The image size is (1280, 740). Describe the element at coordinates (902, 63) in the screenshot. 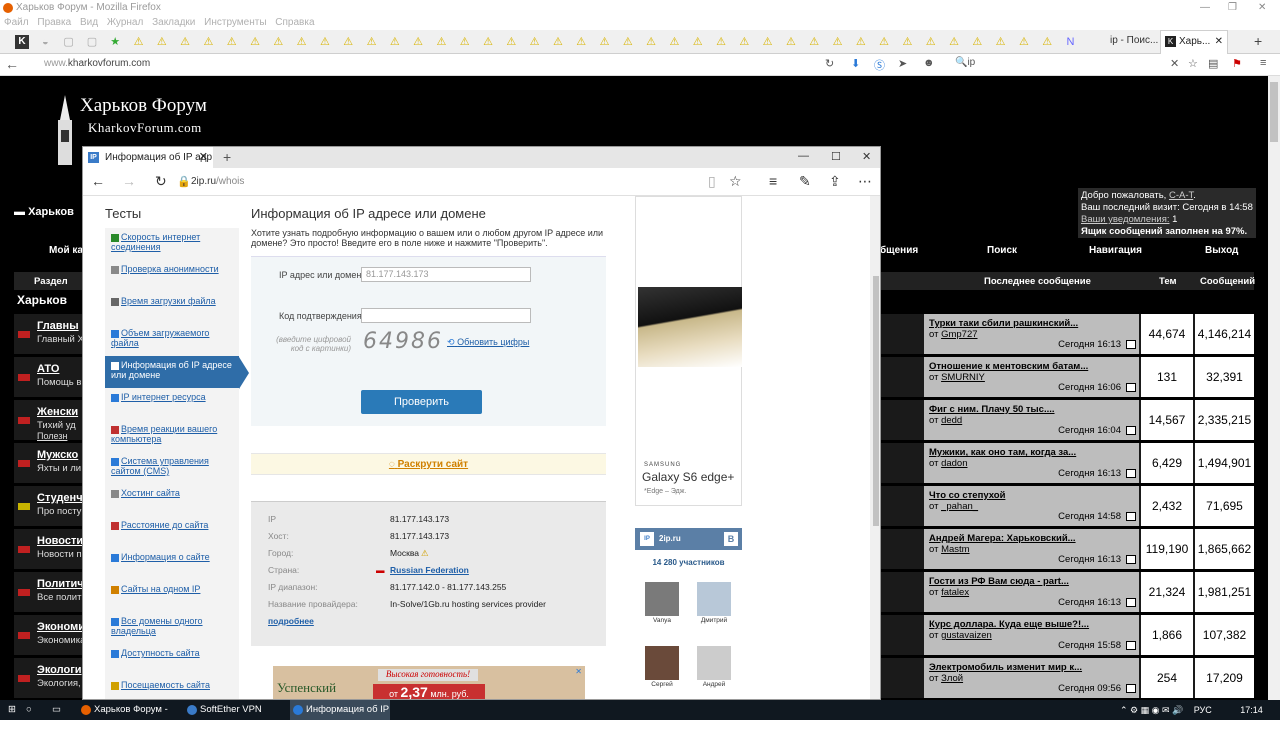

I see `send-icon: ➤` at that location.